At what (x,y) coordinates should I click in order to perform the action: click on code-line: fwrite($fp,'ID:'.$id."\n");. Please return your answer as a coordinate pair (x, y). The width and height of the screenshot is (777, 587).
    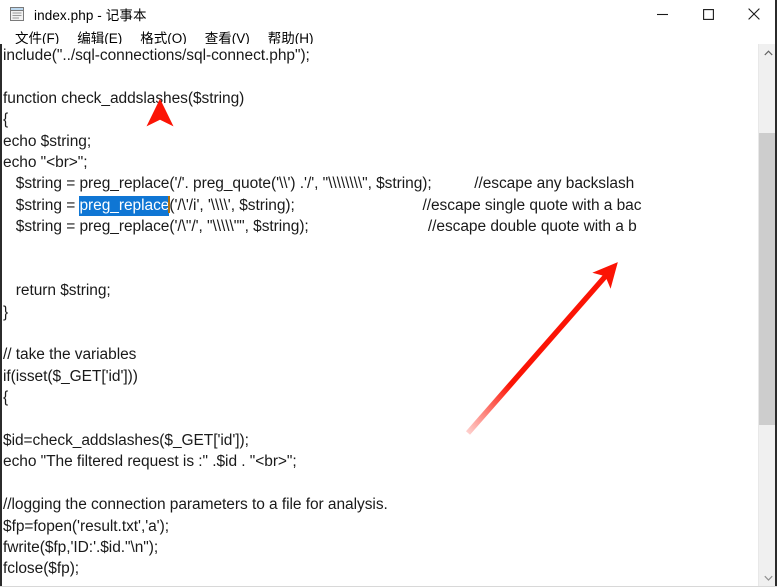
    Looking at the image, I should click on (81, 547).